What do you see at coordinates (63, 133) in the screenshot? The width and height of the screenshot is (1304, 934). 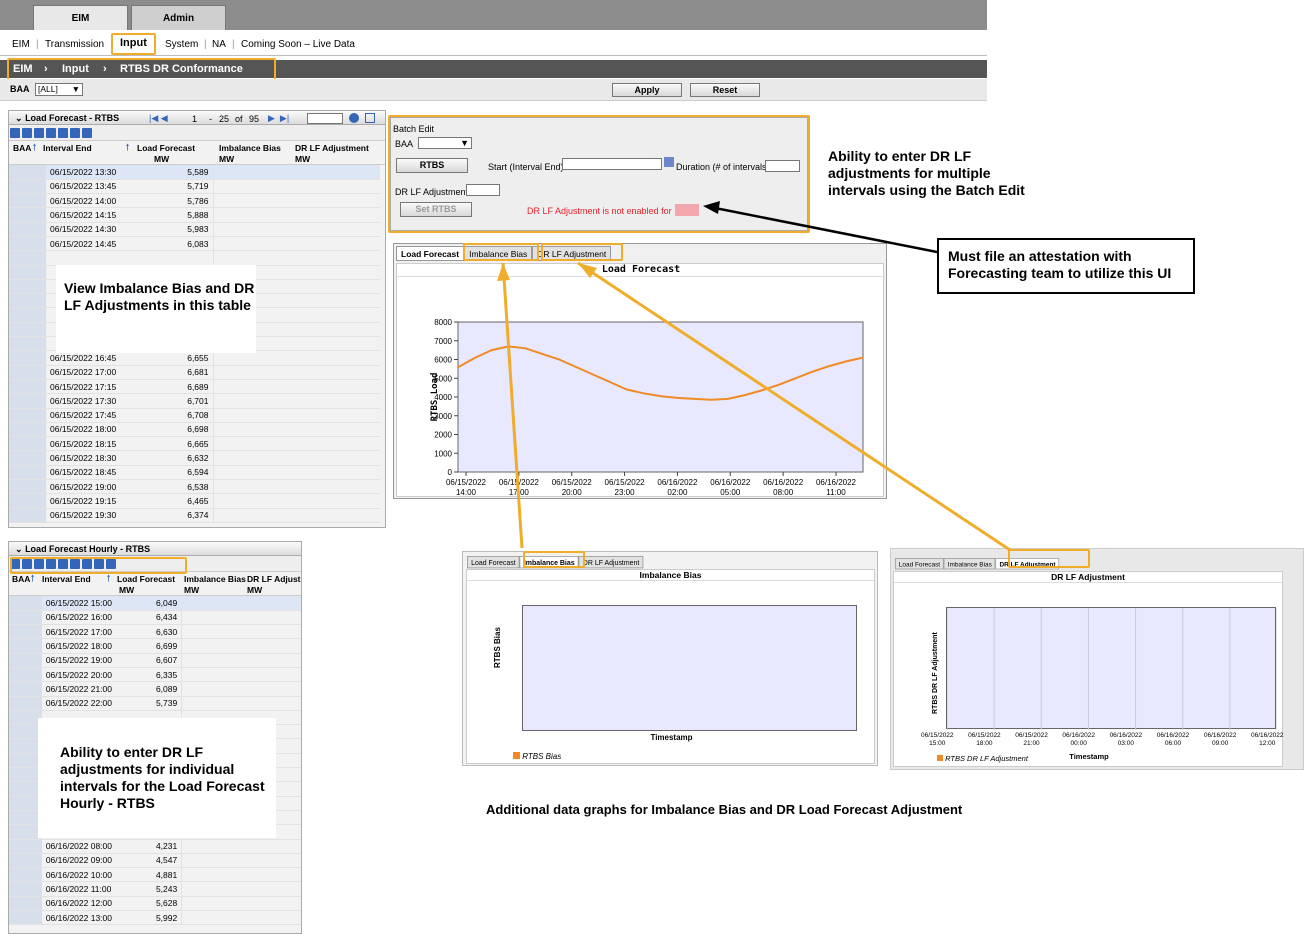 I see `export-icon` at bounding box center [63, 133].